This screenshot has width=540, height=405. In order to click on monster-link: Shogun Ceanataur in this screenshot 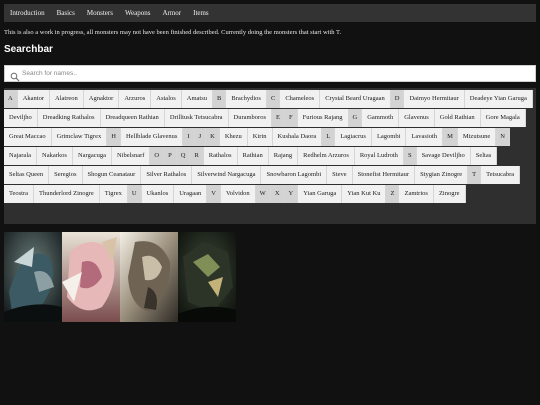, I will do `click(112, 175)`.